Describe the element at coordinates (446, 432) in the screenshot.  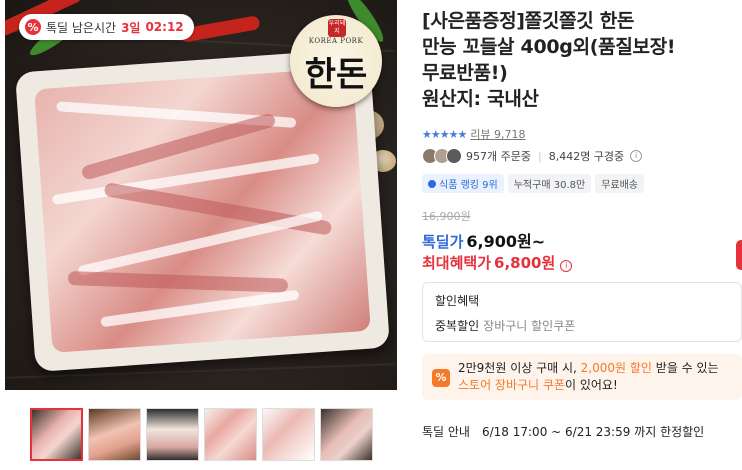
I see `notice-label: 톡딜 안내` at that location.